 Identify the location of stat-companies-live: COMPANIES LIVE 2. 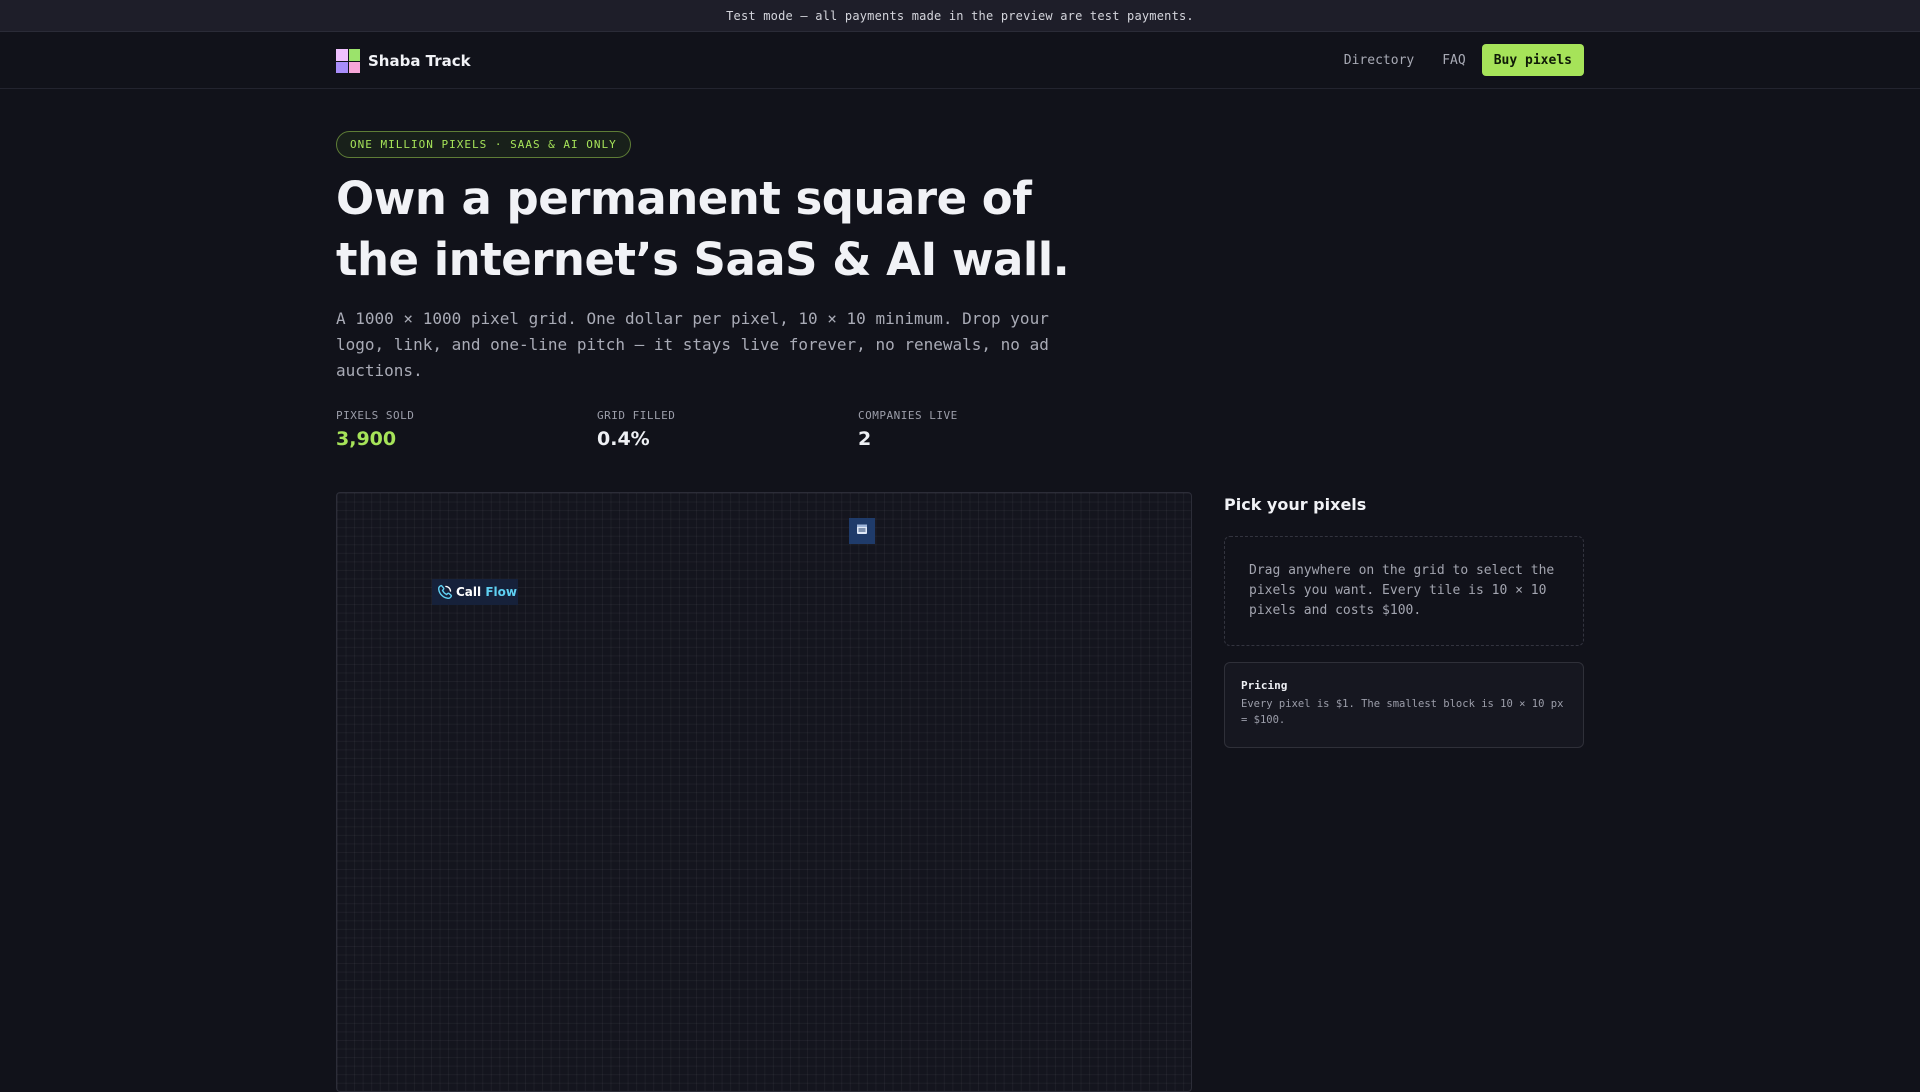
(988, 429).